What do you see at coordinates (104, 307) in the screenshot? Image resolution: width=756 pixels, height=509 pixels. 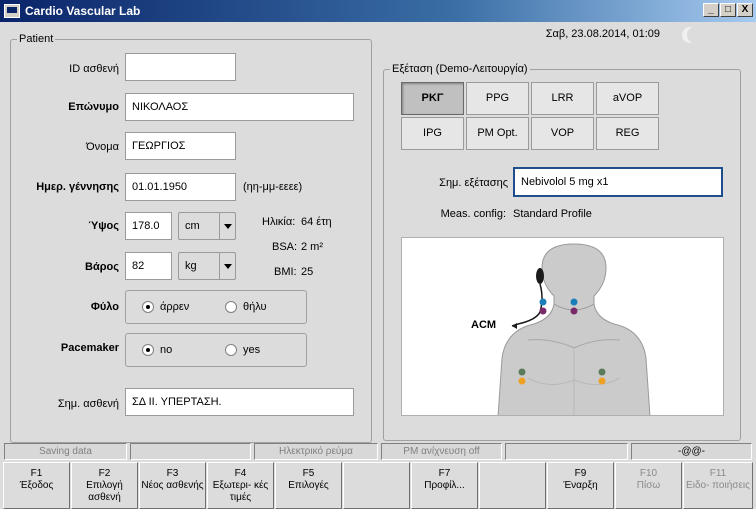 I see `sex-label: Φύλο` at bounding box center [104, 307].